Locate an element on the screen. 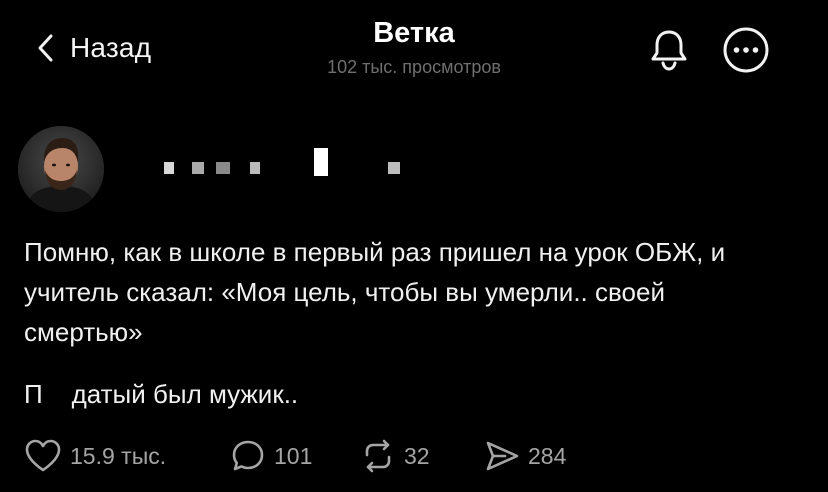 The height and width of the screenshot is (492, 828). send-icon is located at coordinates (502, 456).